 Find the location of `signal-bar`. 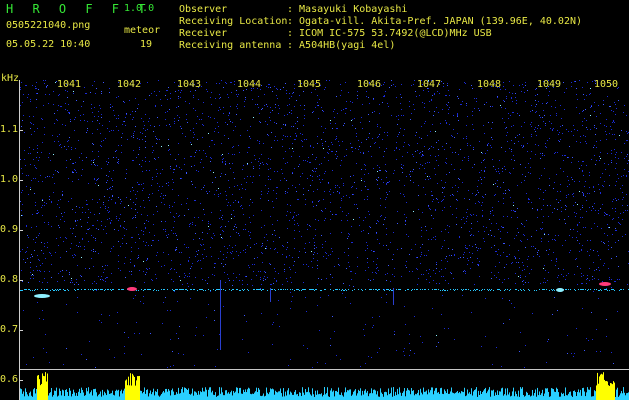

signal-bar is located at coordinates (35, 396).